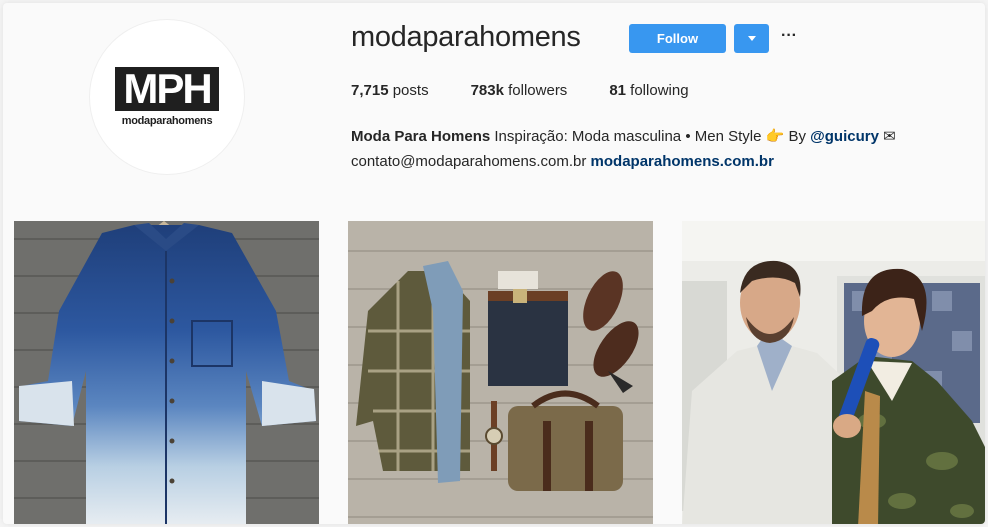  I want to click on profile-stats: 7,715 posts 783k followers 81 following, so click(541, 90).